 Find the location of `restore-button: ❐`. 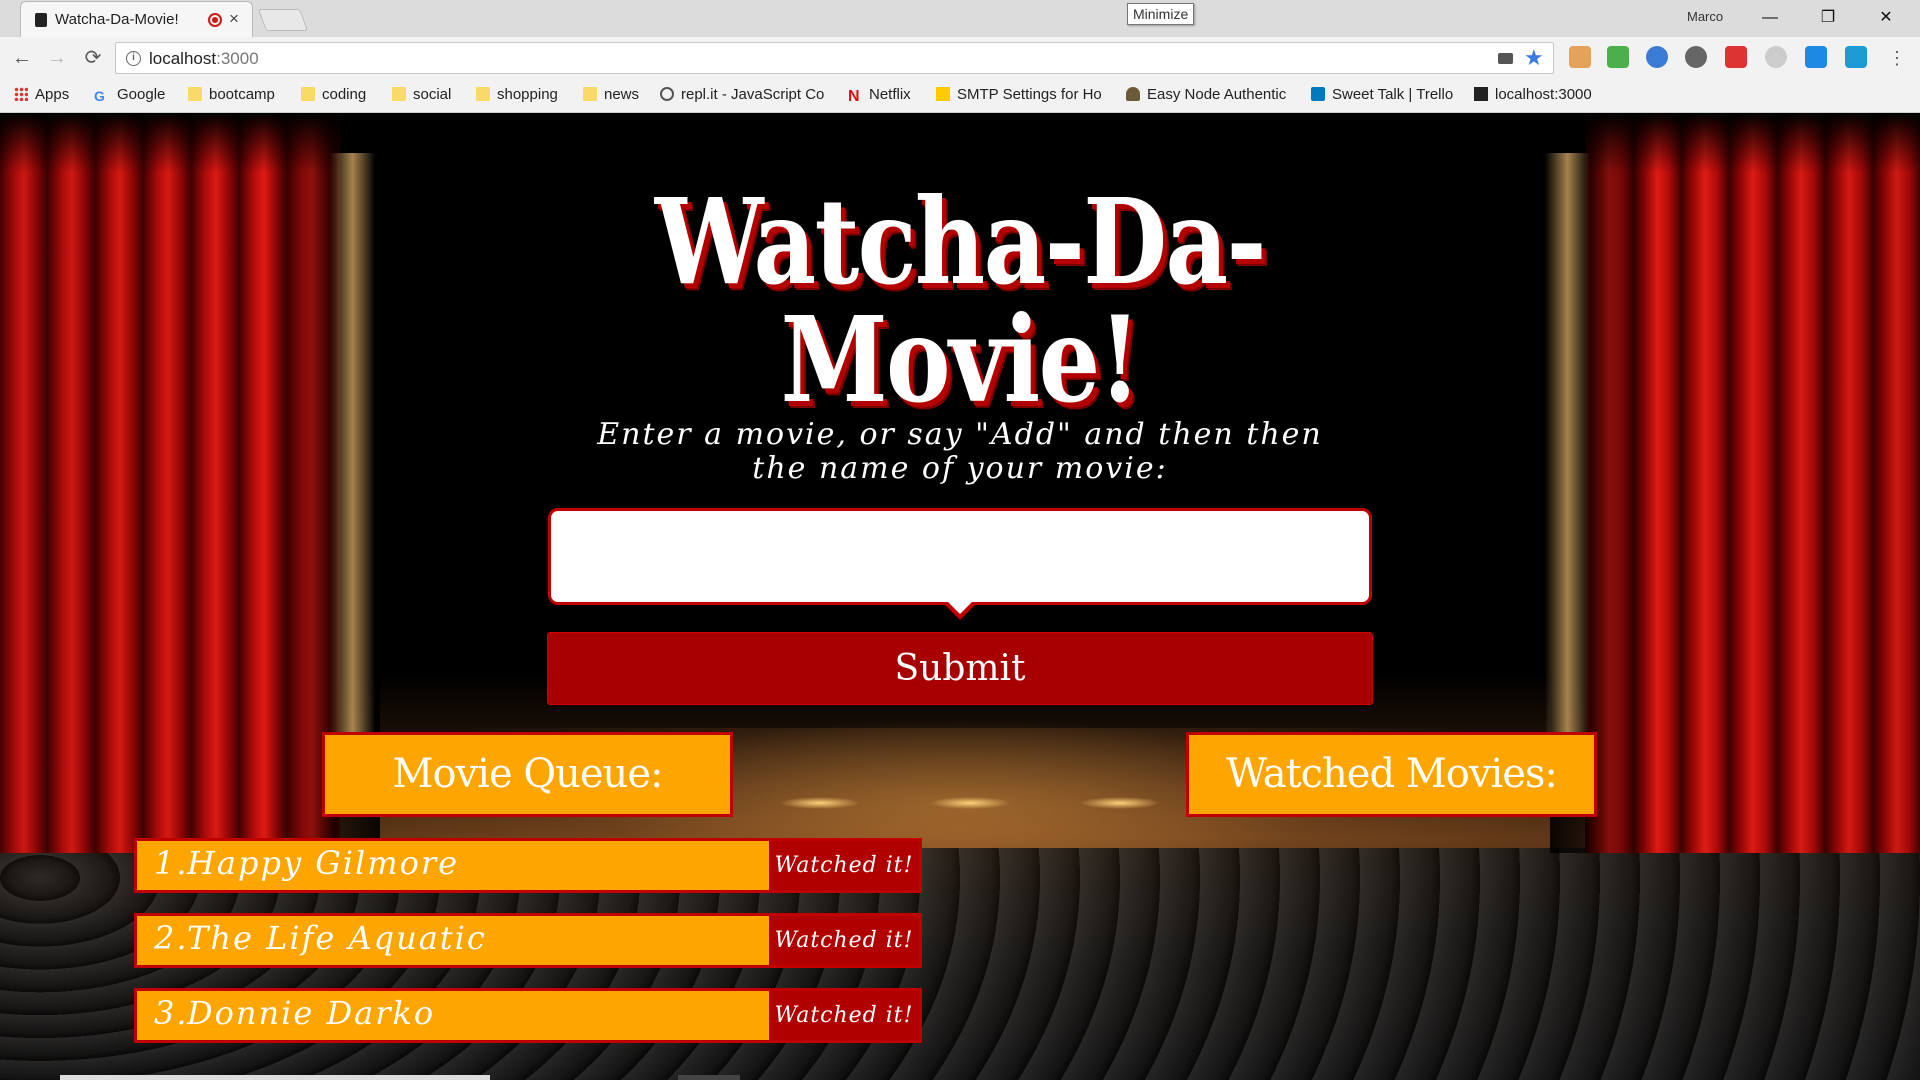

restore-button: ❐ is located at coordinates (1828, 18).